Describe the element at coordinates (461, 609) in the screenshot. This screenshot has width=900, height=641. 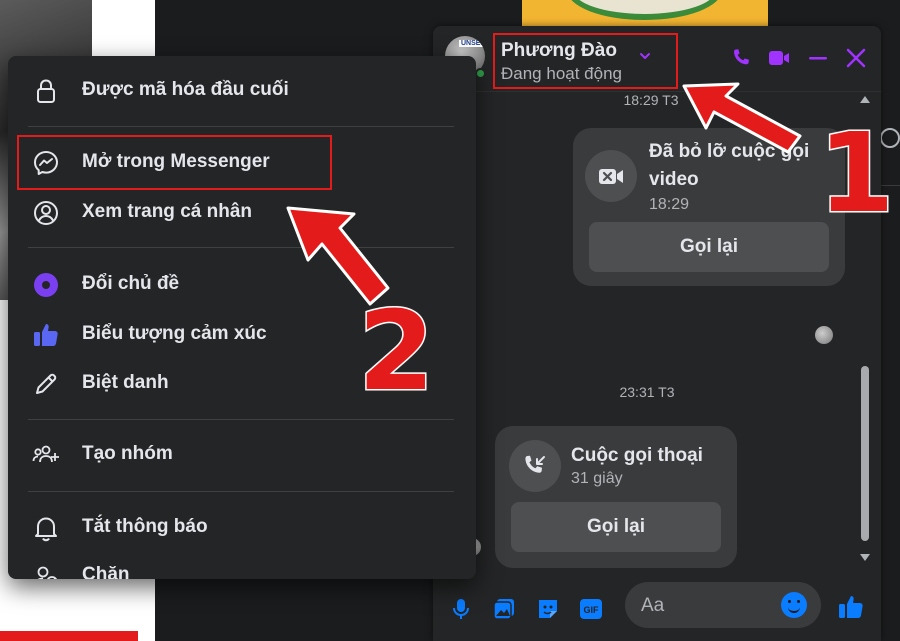
I see `microphone-icon` at that location.